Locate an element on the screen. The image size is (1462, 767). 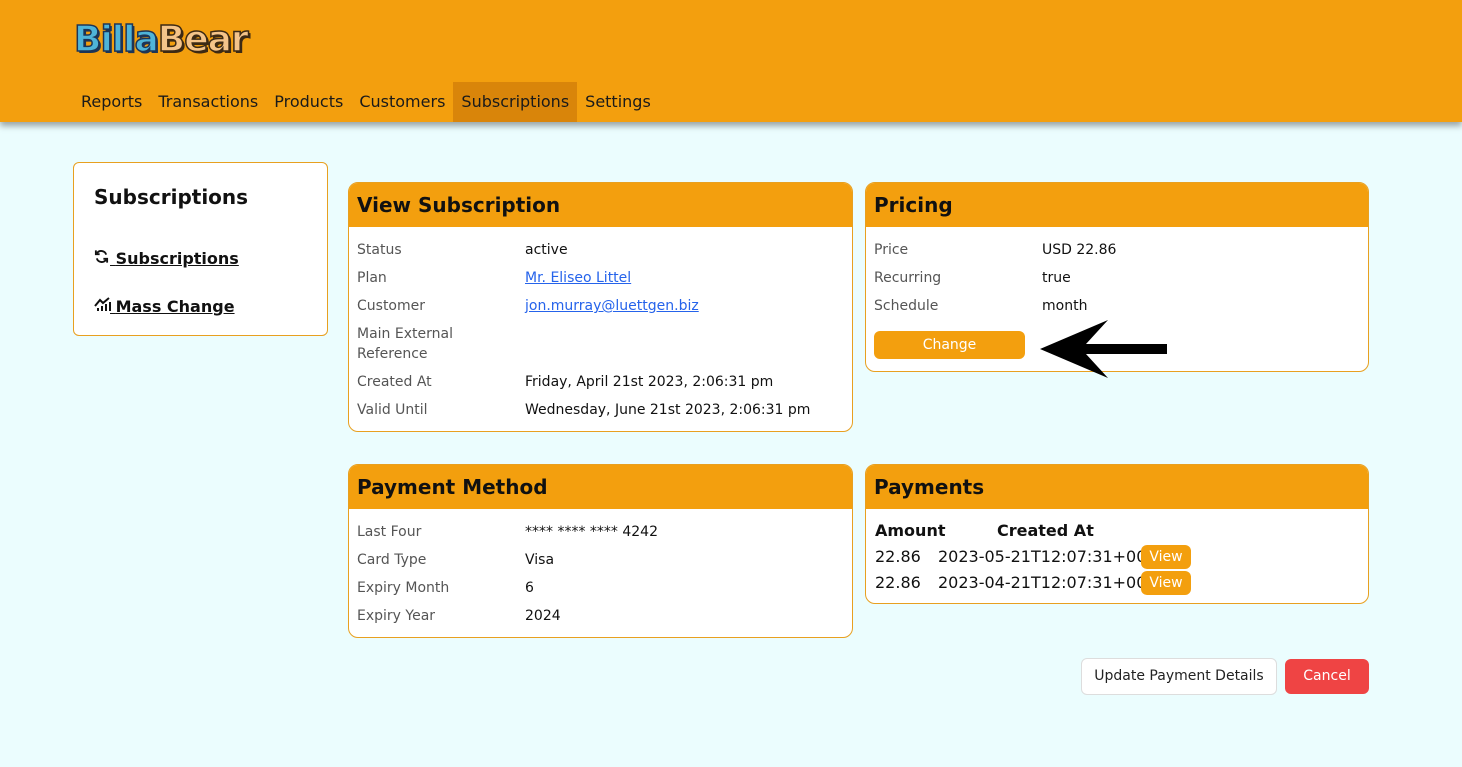
pricing-title: Pricing is located at coordinates (1117, 205).